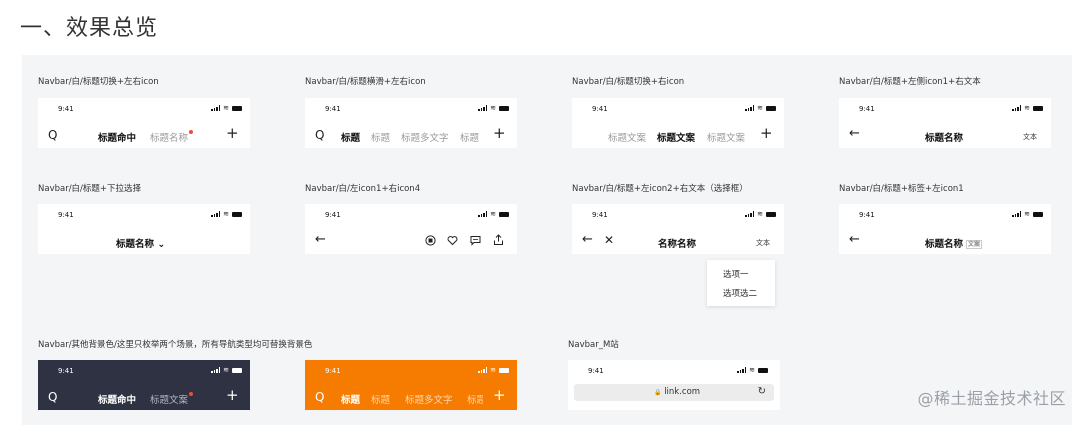  Describe the element at coordinates (945, 81) in the screenshot. I see `component-card: Navbar/白/标题+左侧icon1+右文本` at that location.